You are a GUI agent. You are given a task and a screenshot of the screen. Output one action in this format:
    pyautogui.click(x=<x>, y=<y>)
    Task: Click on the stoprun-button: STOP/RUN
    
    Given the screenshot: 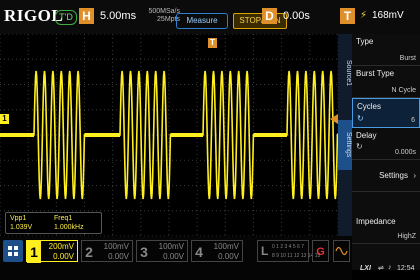 What is the action you would take?
    pyautogui.click(x=260, y=21)
    